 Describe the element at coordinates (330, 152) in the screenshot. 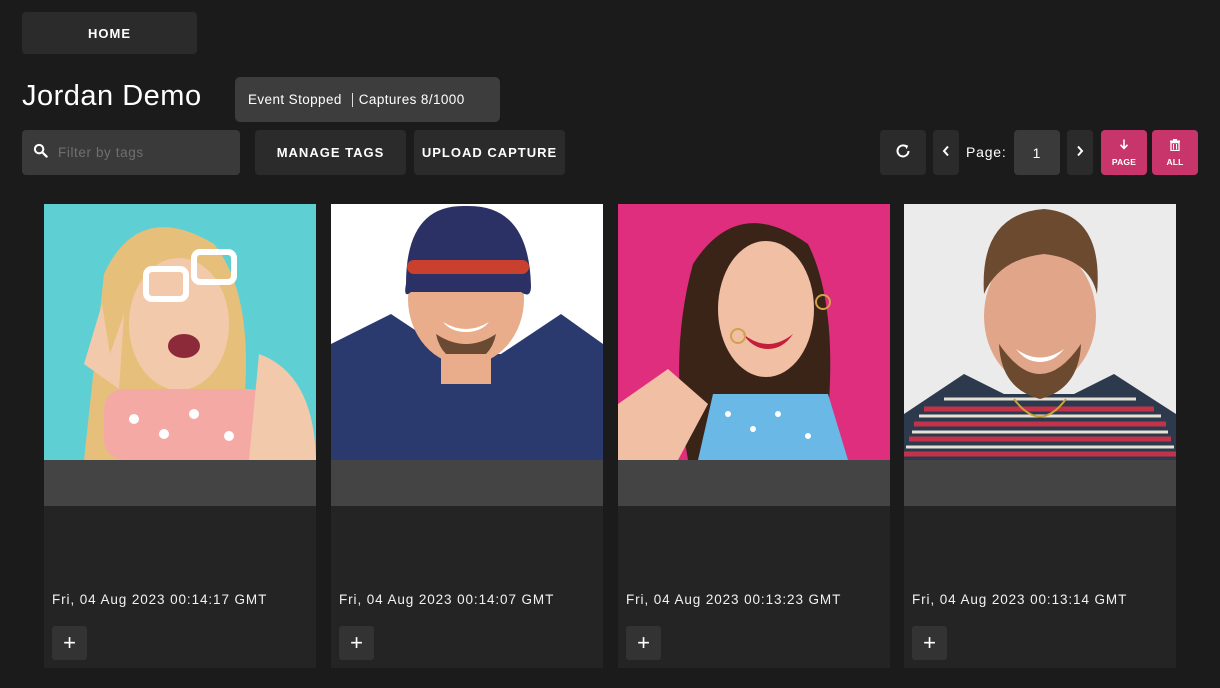

I see `manage-tags-button: MANAGE TAGS` at that location.